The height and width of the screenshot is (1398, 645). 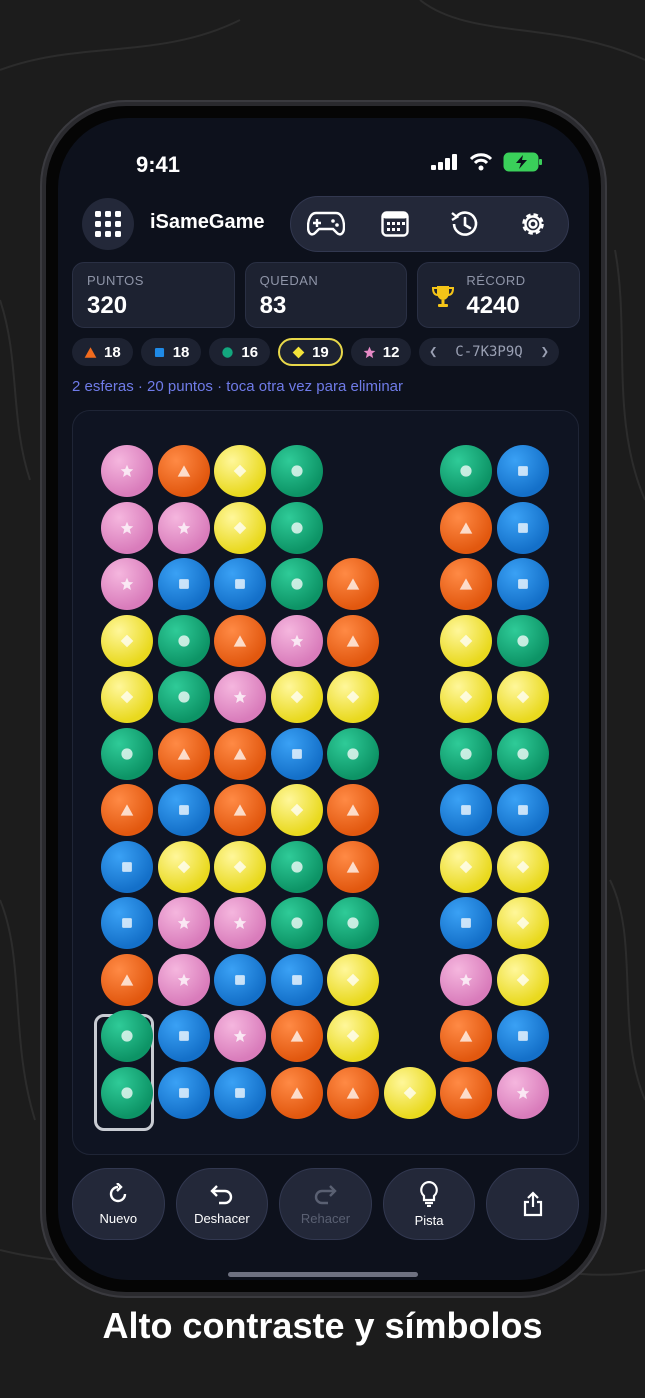 What do you see at coordinates (464, 224) in the screenshot?
I see `history-button` at bounding box center [464, 224].